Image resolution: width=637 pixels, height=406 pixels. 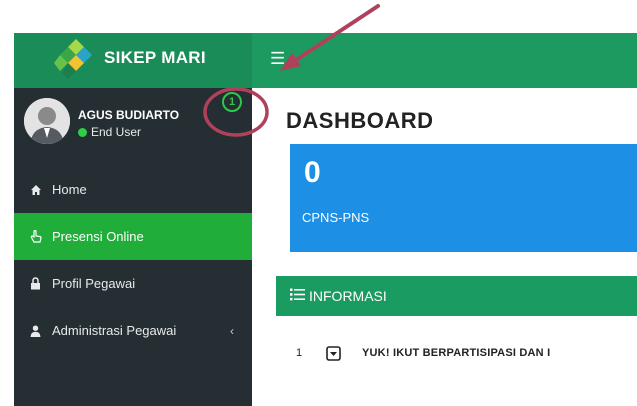 I want to click on notification-badge: 1, so click(x=232, y=102).